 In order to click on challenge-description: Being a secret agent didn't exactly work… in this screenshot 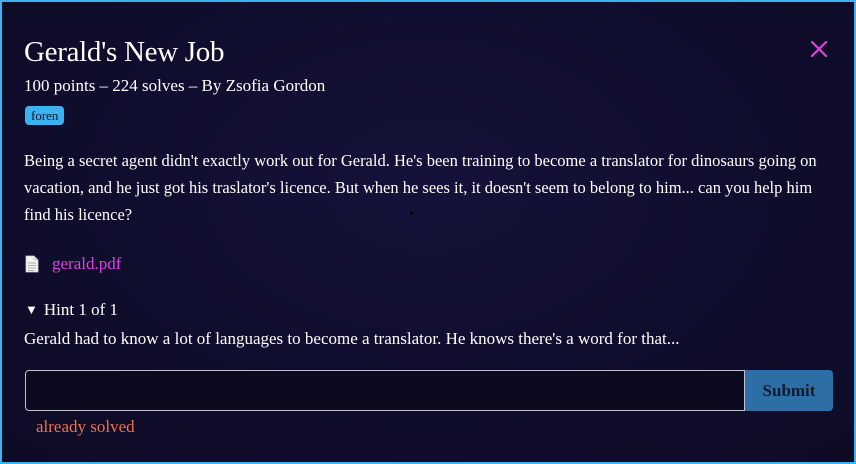, I will do `click(420, 187)`.